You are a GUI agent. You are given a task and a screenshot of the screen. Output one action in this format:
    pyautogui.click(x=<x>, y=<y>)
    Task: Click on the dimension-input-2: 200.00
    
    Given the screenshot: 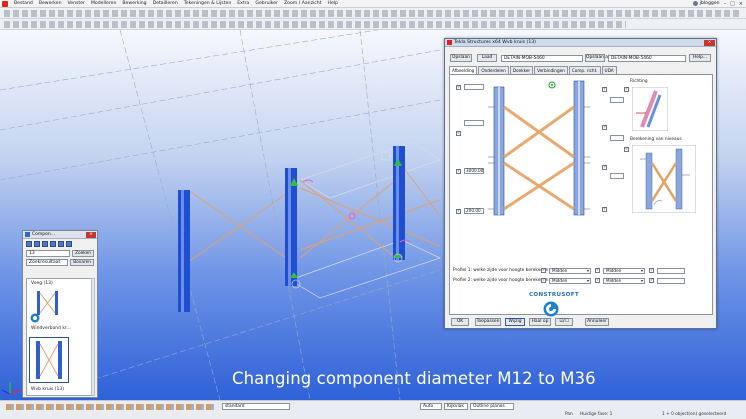 What is the action you would take?
    pyautogui.click(x=474, y=211)
    